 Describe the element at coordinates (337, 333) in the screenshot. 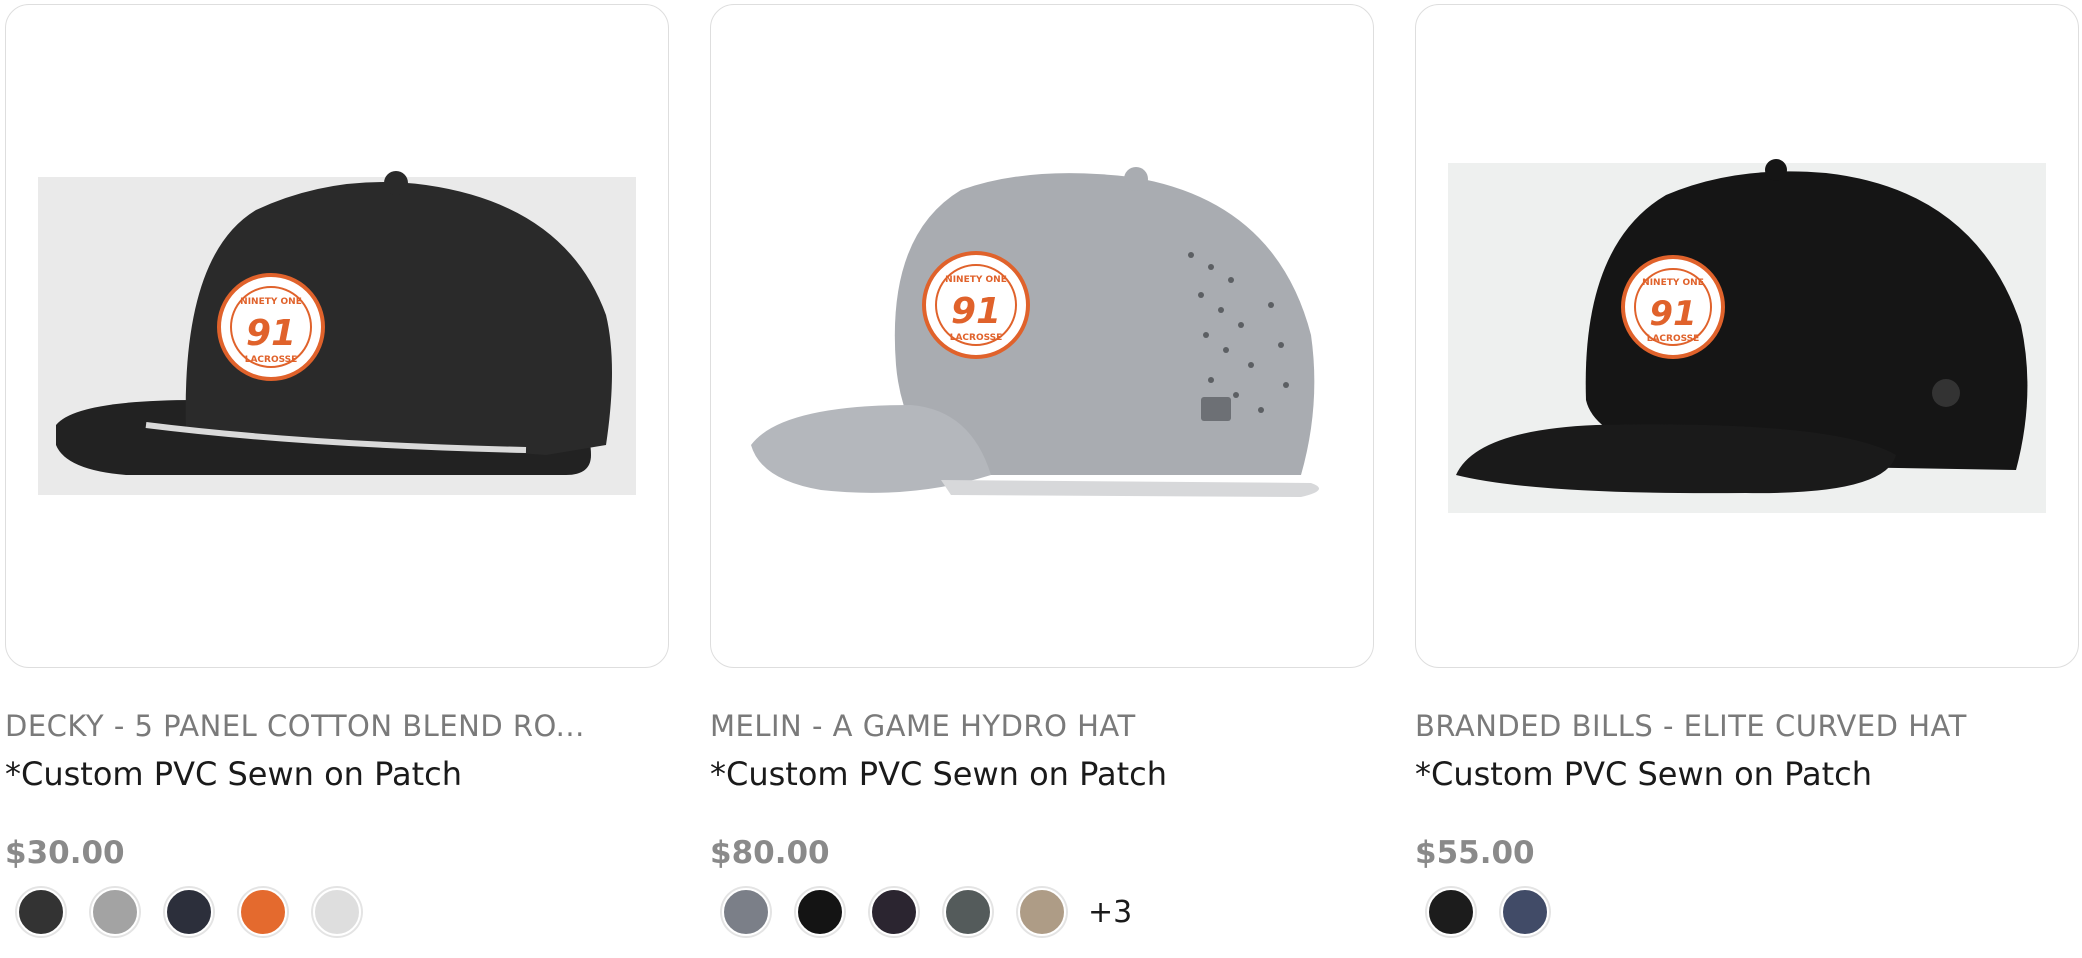

I see `rope-hat-image: NINETY ONE 91 LACROSSE` at that location.